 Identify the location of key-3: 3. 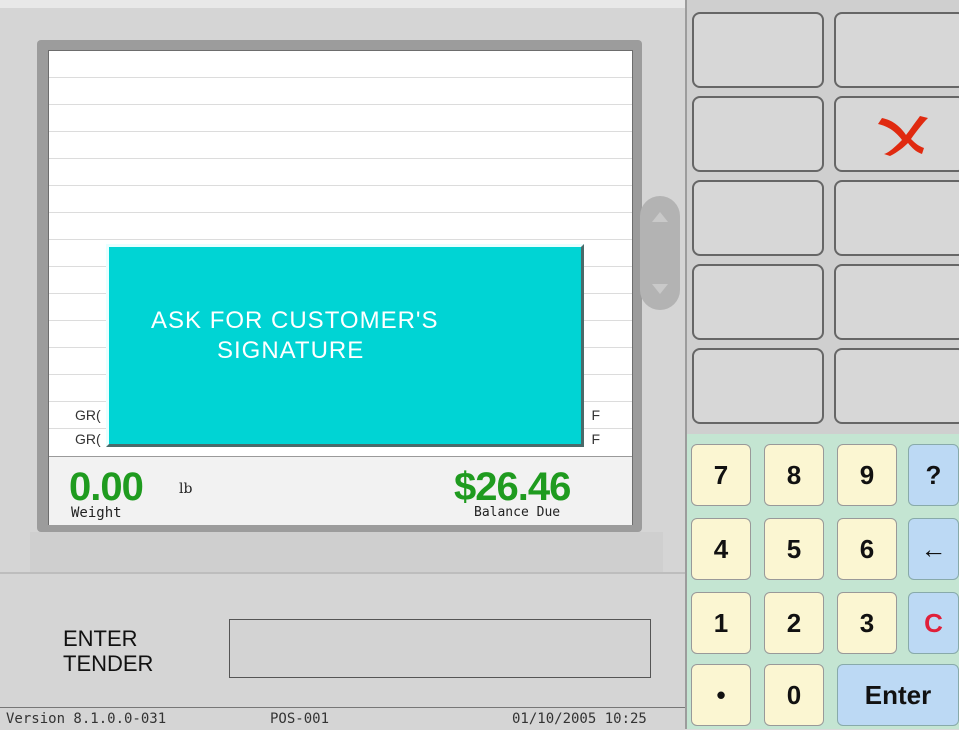
(867, 623).